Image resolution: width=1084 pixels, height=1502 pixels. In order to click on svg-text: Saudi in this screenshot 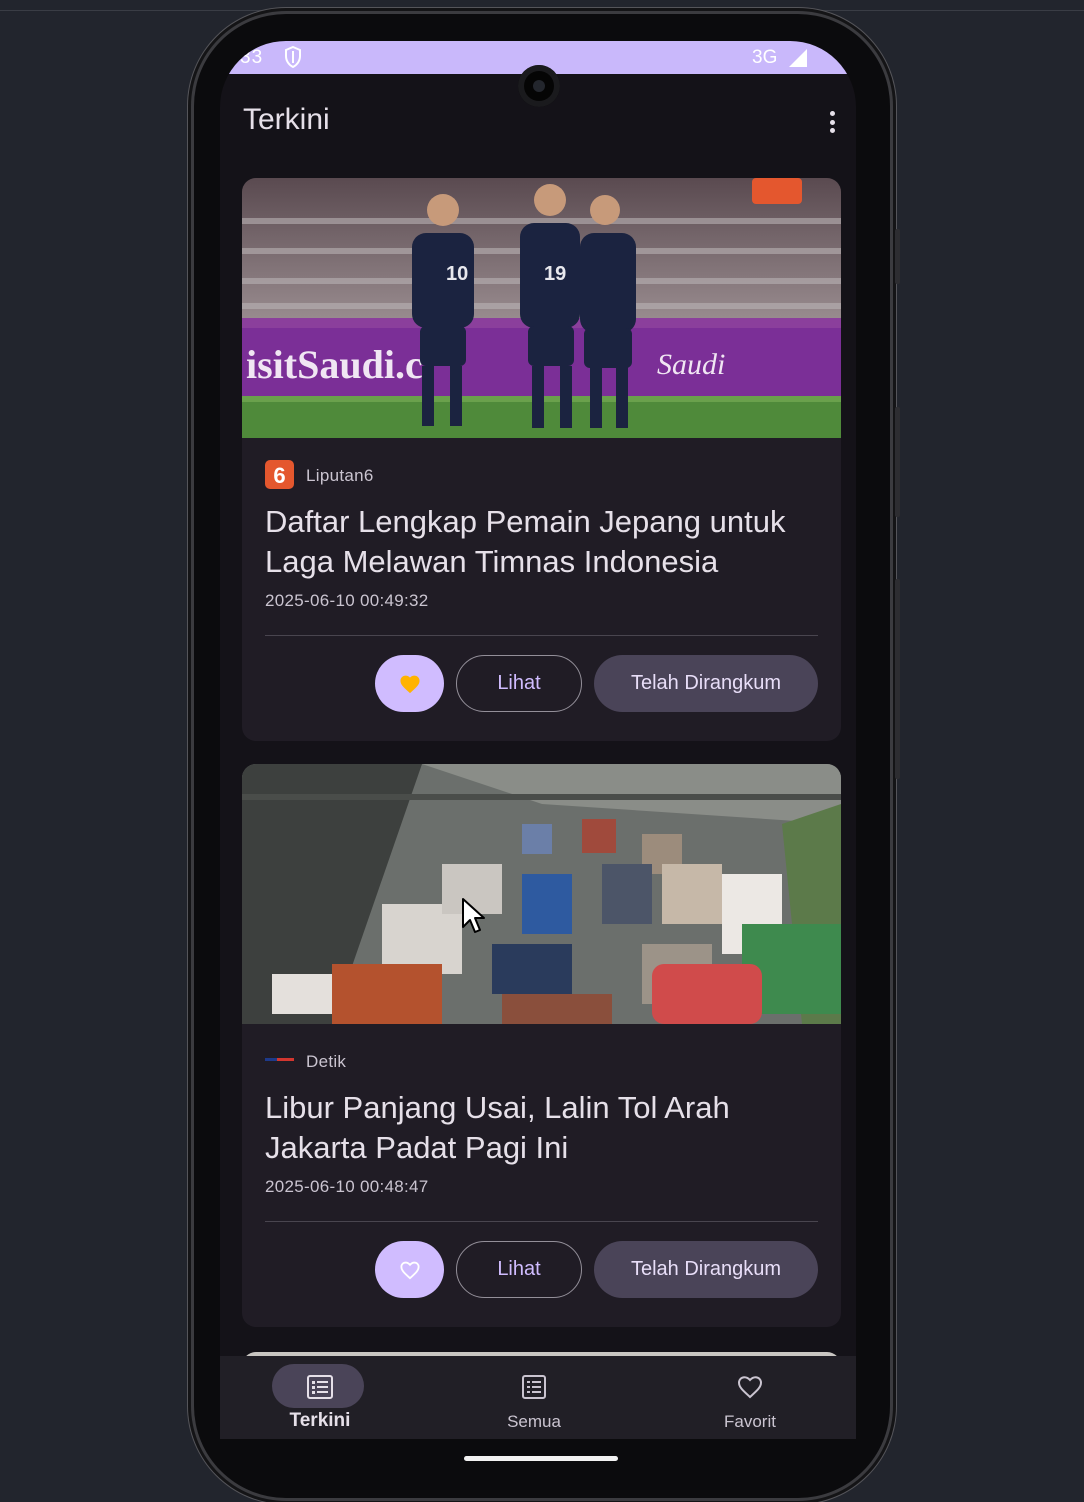, I will do `click(691, 364)`.